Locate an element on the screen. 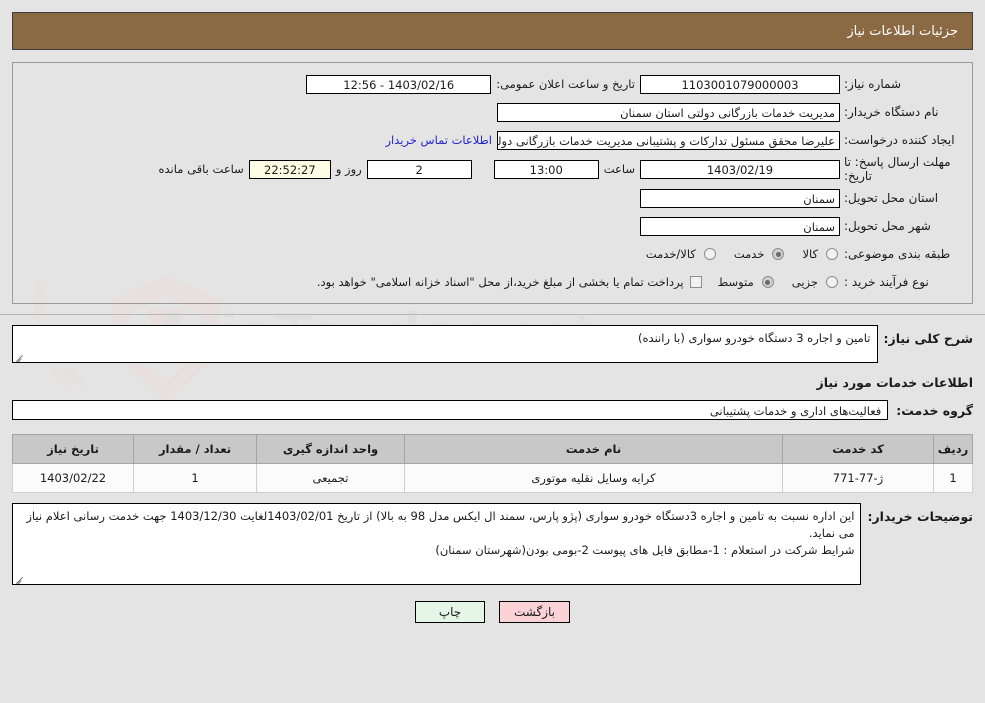  remaining-days-label: روز و is located at coordinates (348, 169).